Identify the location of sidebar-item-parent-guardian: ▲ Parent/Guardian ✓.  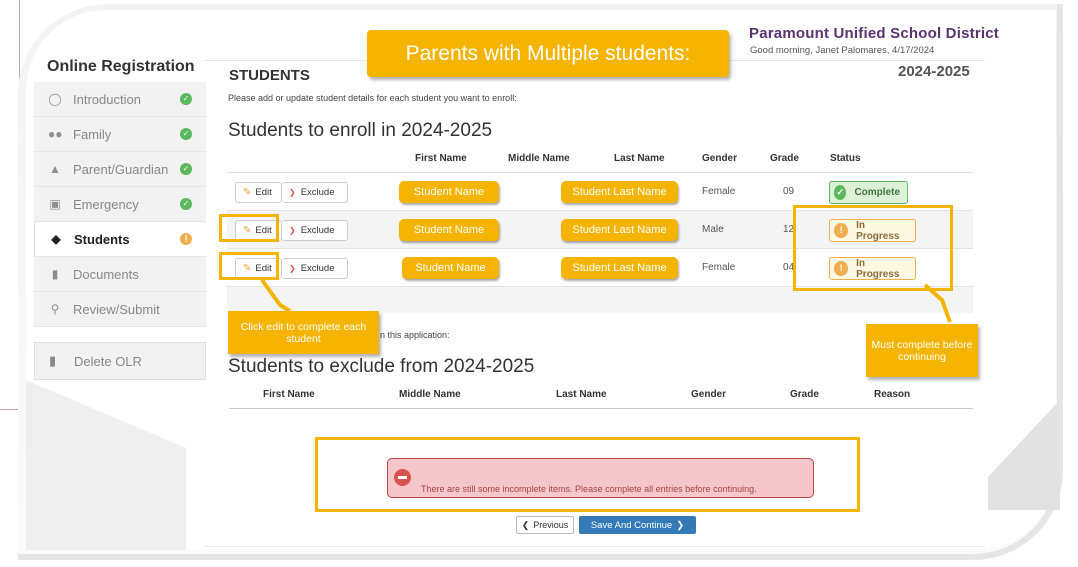
(120, 169).